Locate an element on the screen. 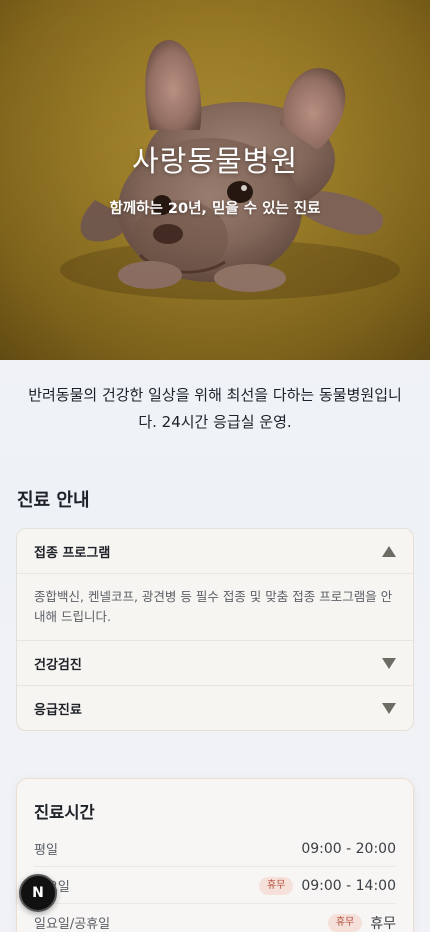  accordion-item-checkup: 건강검진 is located at coordinates (215, 662).